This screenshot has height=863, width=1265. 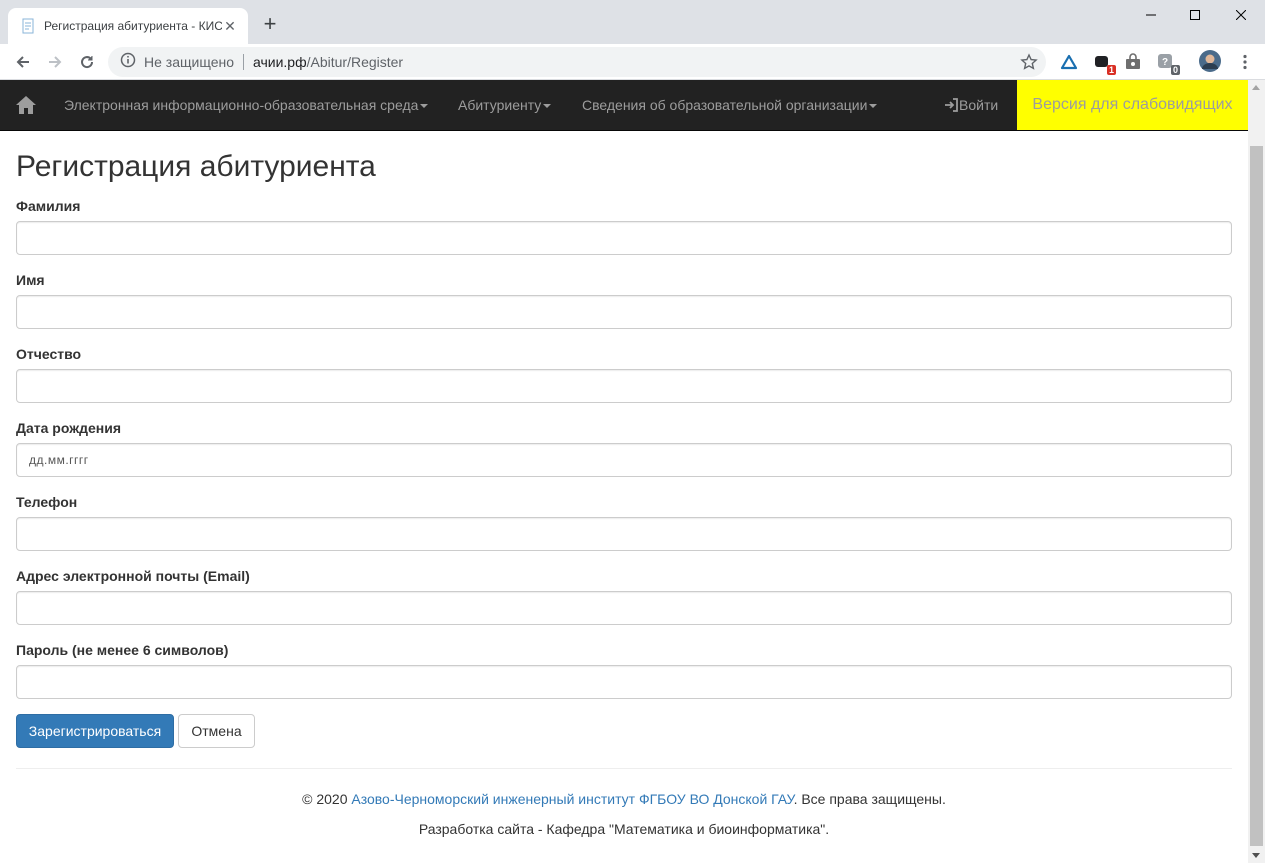 I want to click on password-input, so click(x=624, y=682).